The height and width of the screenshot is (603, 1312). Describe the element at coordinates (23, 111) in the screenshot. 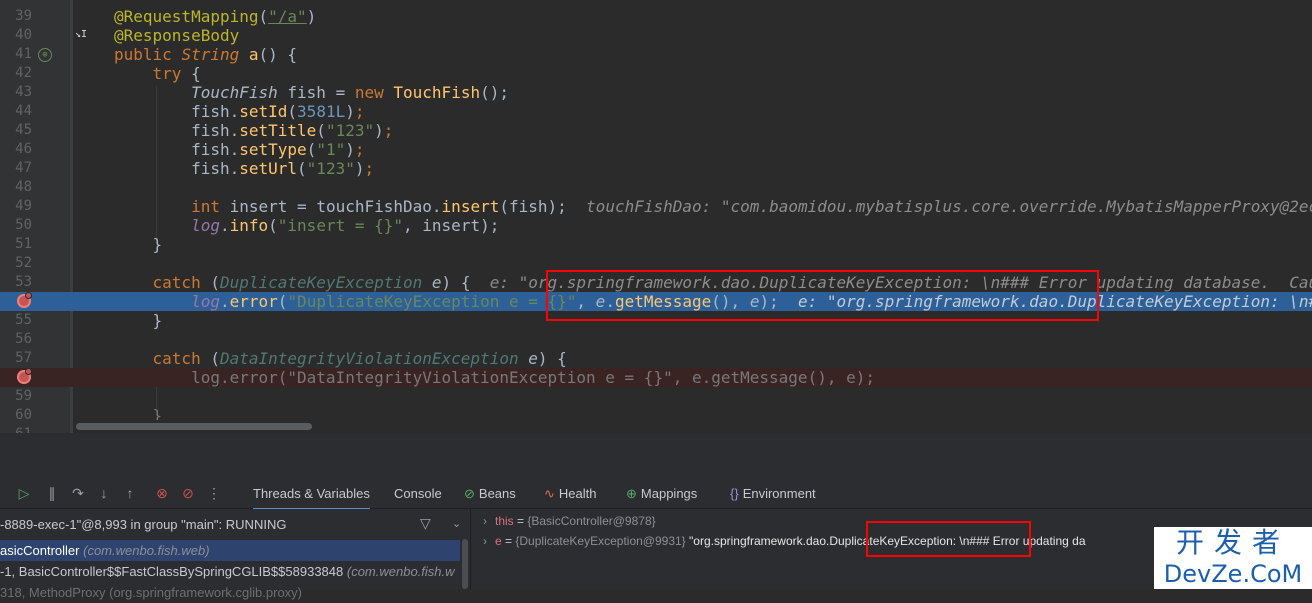

I see `line-number: 44` at that location.